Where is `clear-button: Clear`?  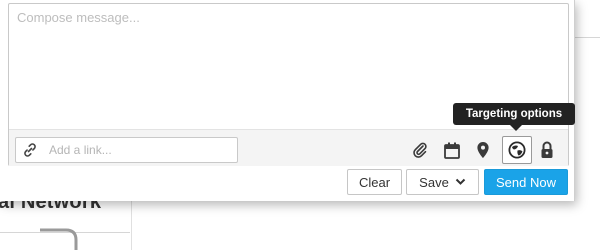
clear-button: Clear is located at coordinates (374, 182).